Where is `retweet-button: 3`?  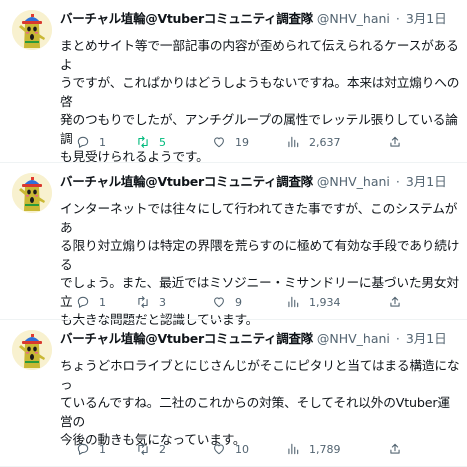 retweet-button: 3 is located at coordinates (151, 302).